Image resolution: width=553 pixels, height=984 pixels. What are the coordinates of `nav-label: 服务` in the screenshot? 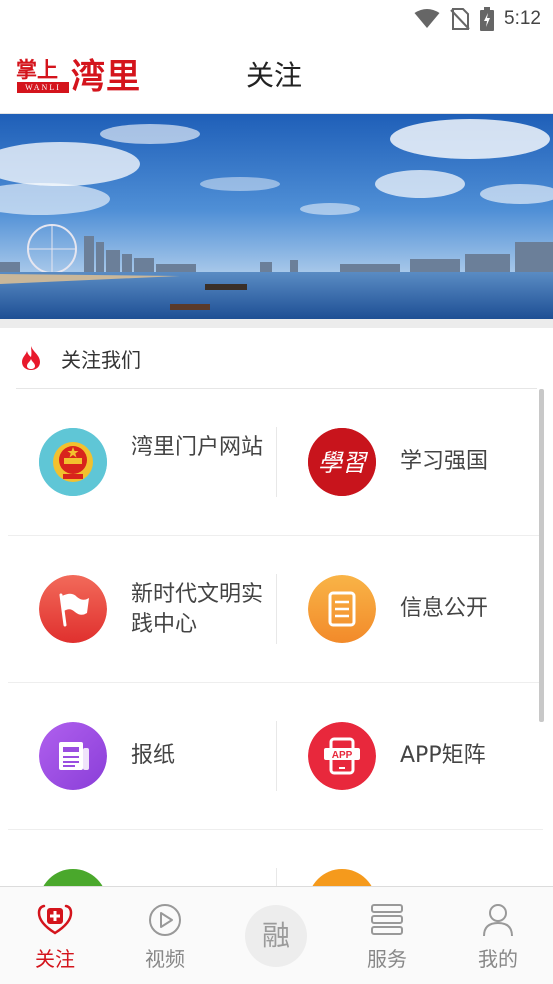 It's located at (387, 959).